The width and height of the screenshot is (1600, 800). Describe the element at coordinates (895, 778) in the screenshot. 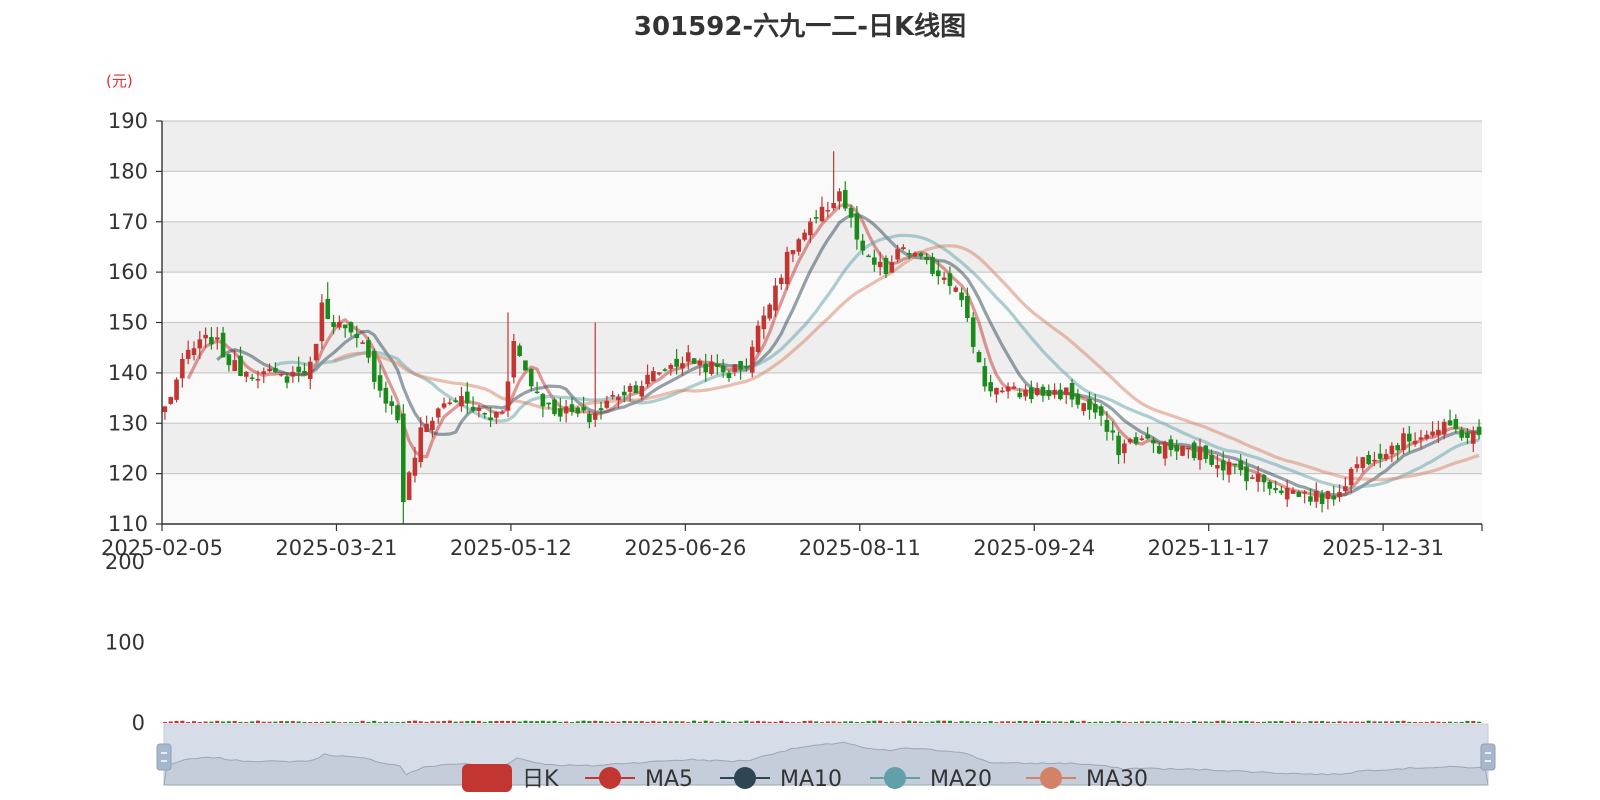

I see `legend-dot-icon` at that location.